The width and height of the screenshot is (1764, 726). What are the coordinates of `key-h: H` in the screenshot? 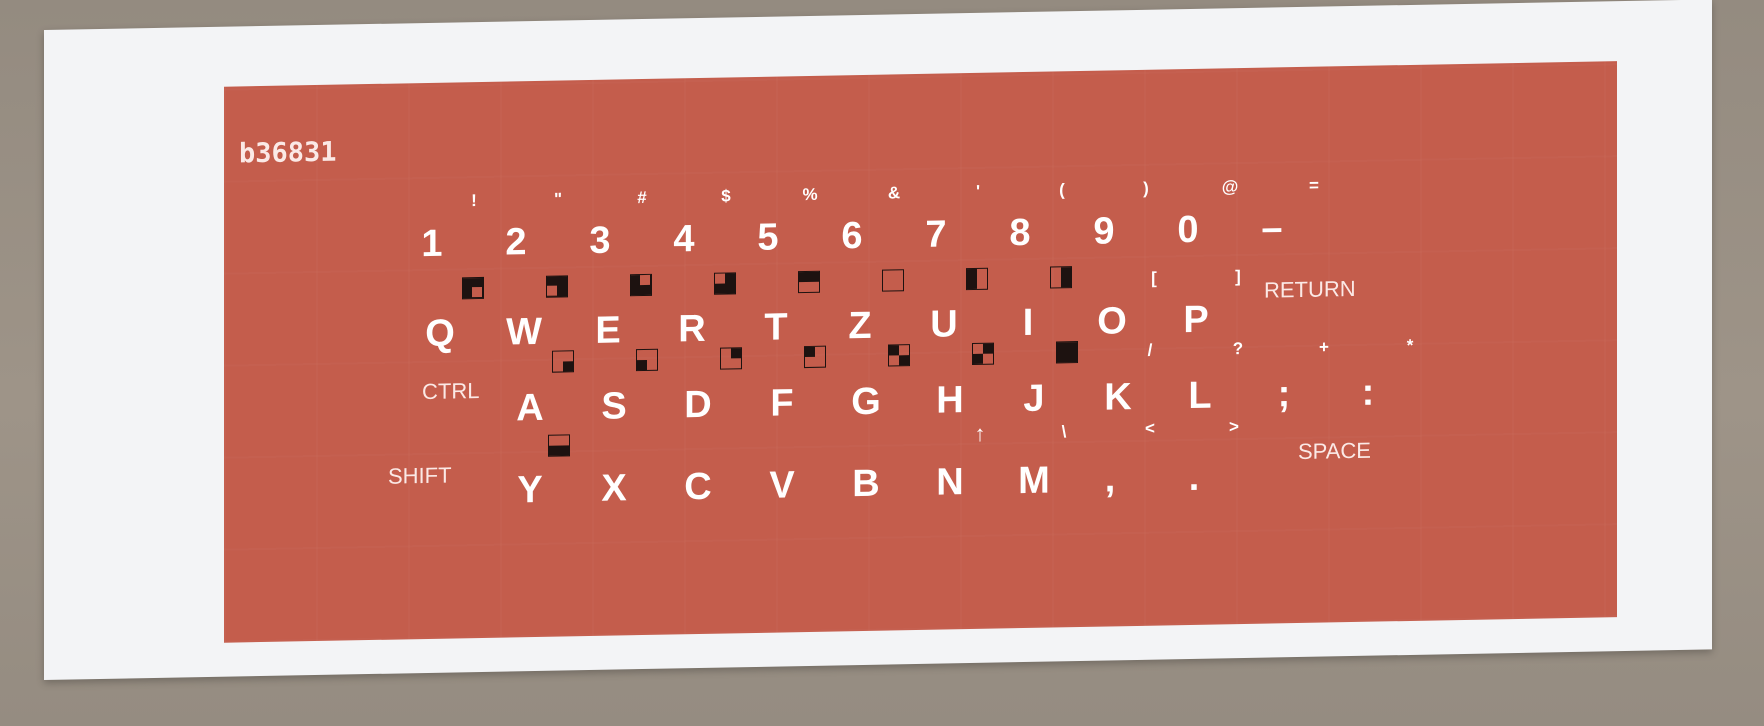 It's located at (950, 400).